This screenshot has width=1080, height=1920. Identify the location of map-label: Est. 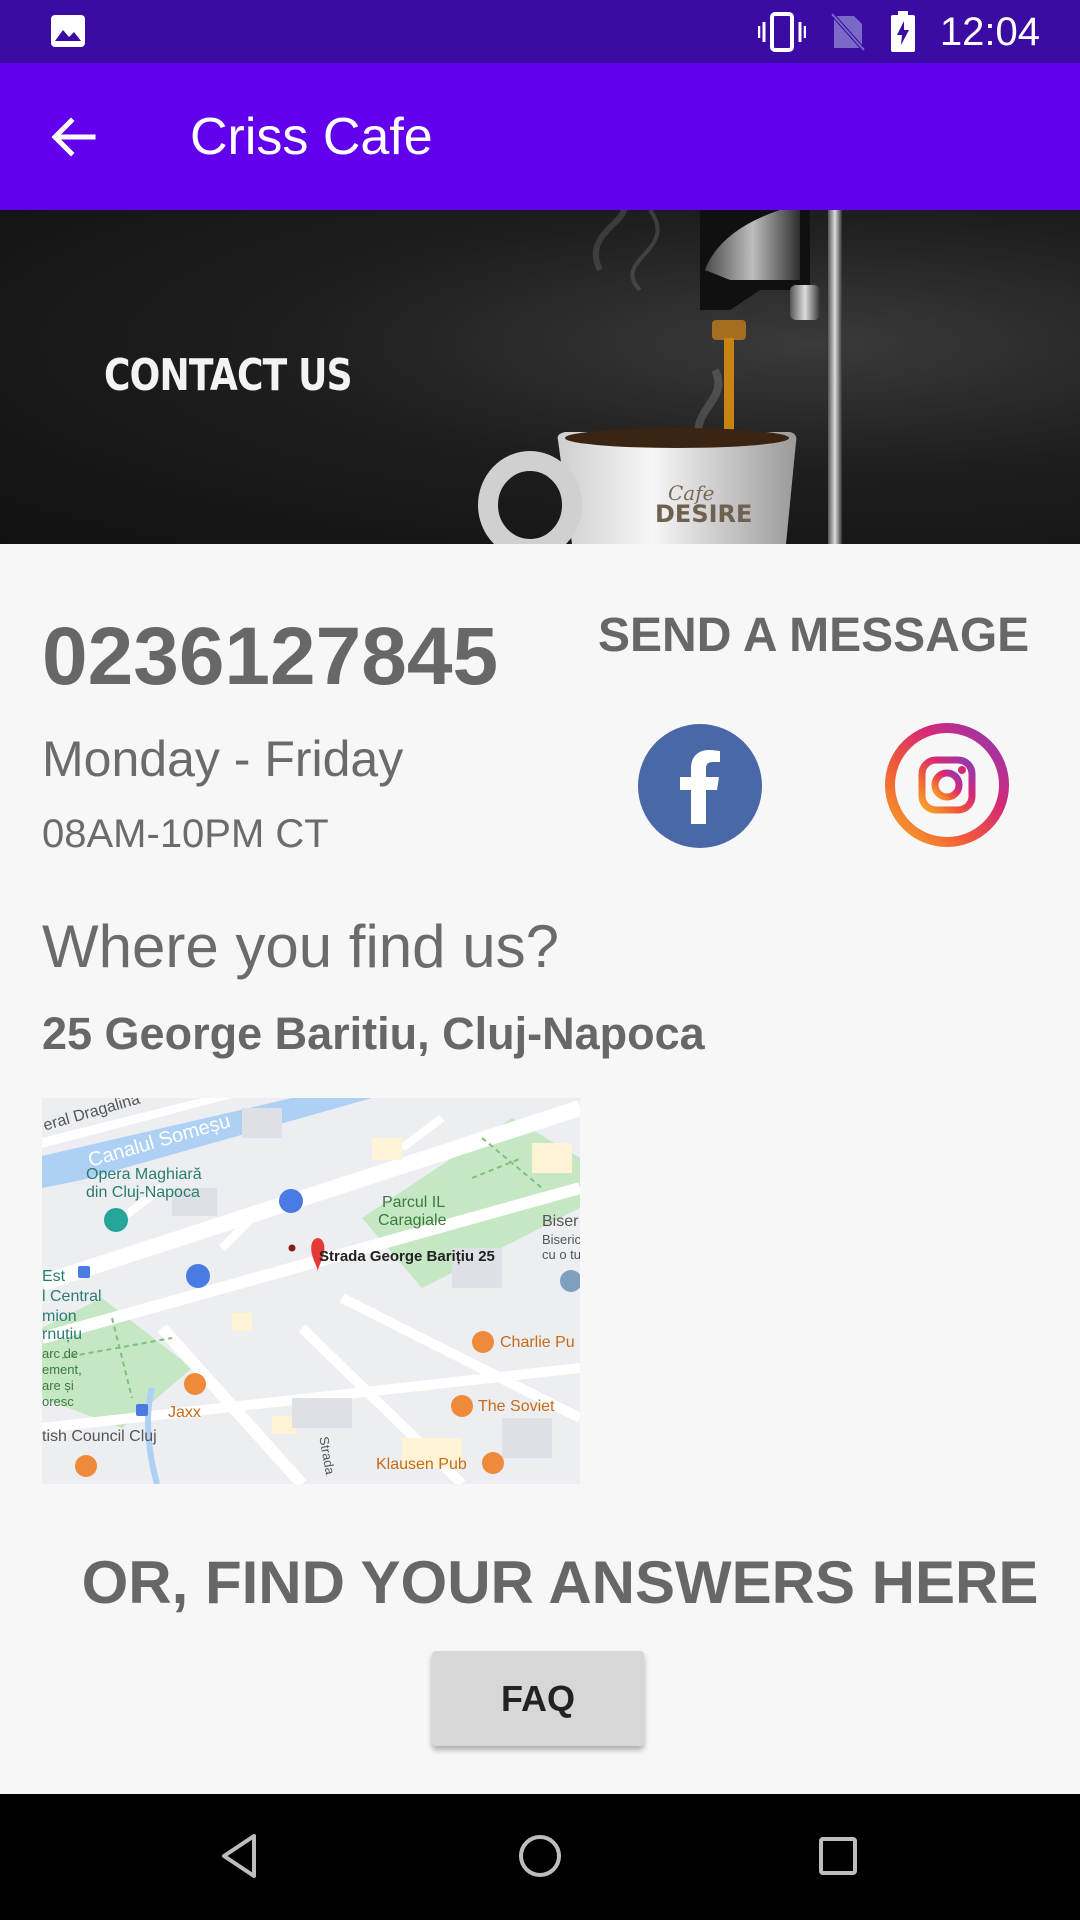
(54, 1276).